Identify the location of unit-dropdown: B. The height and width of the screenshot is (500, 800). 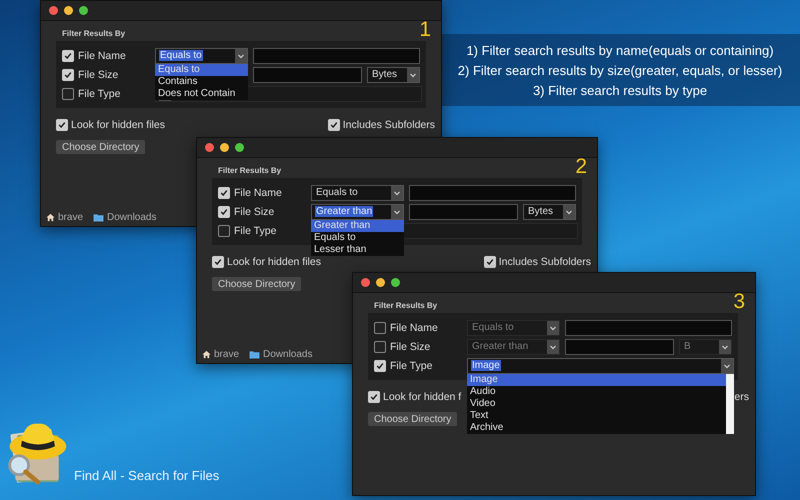
(705, 346).